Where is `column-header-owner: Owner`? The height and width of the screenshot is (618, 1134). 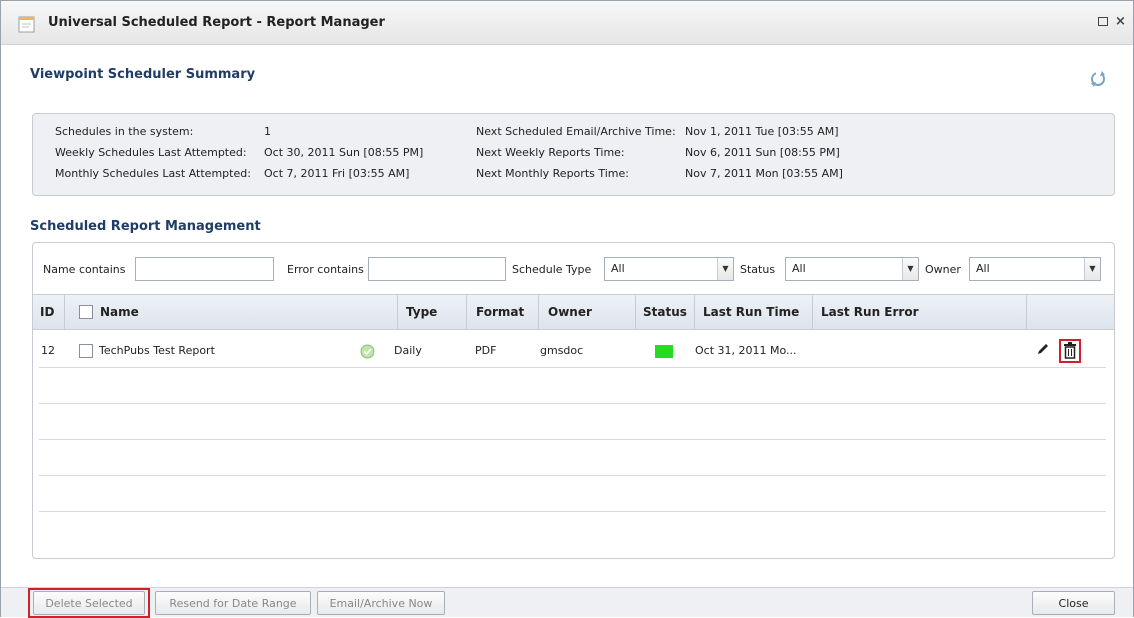 column-header-owner: Owner is located at coordinates (570, 312).